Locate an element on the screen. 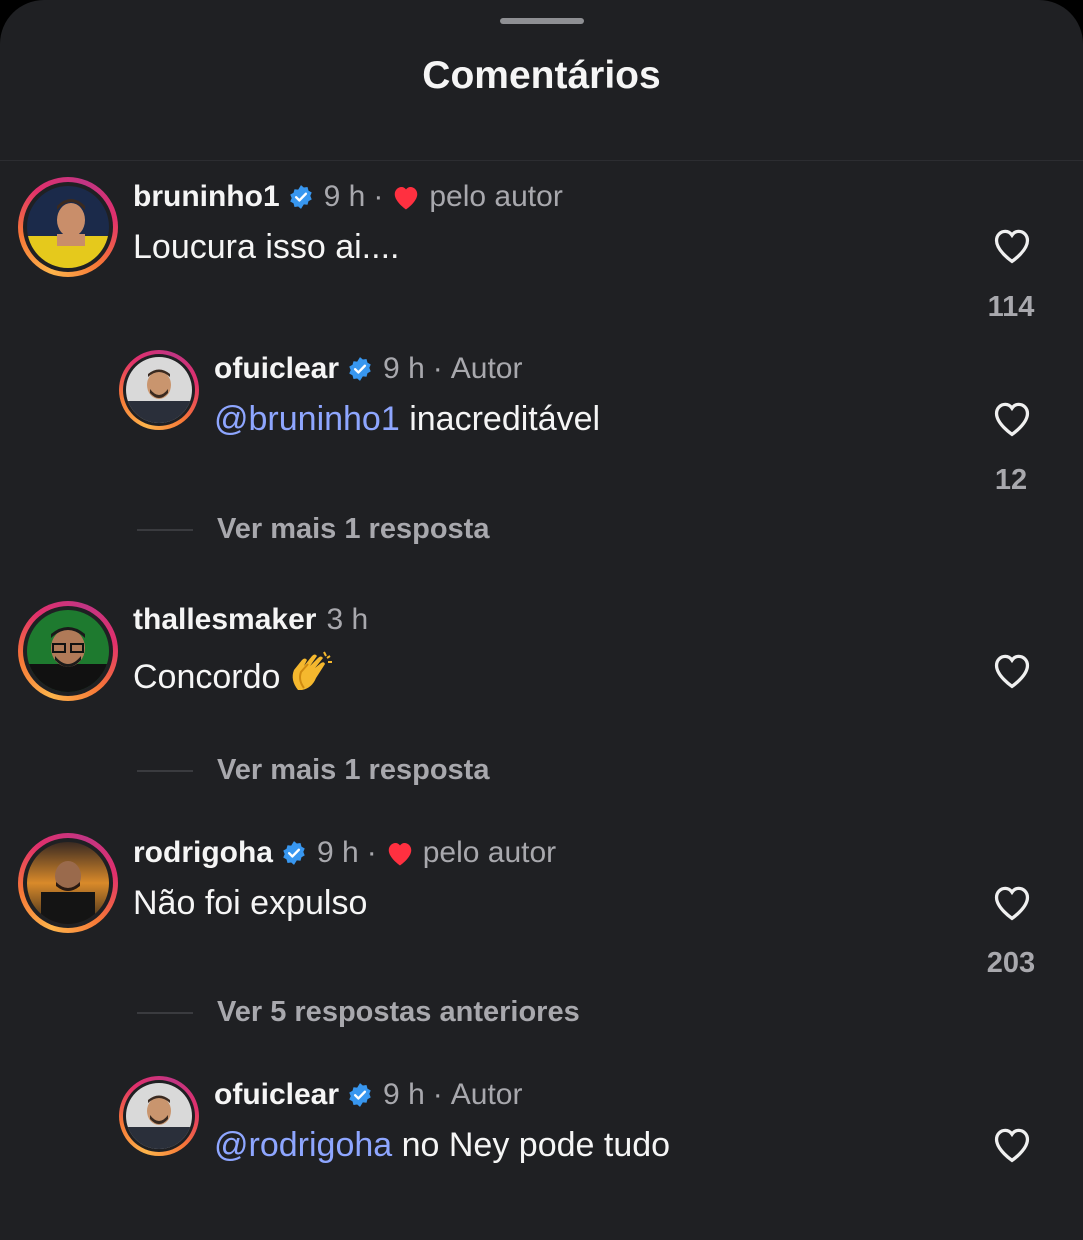  divider is located at coordinates (541, 160).